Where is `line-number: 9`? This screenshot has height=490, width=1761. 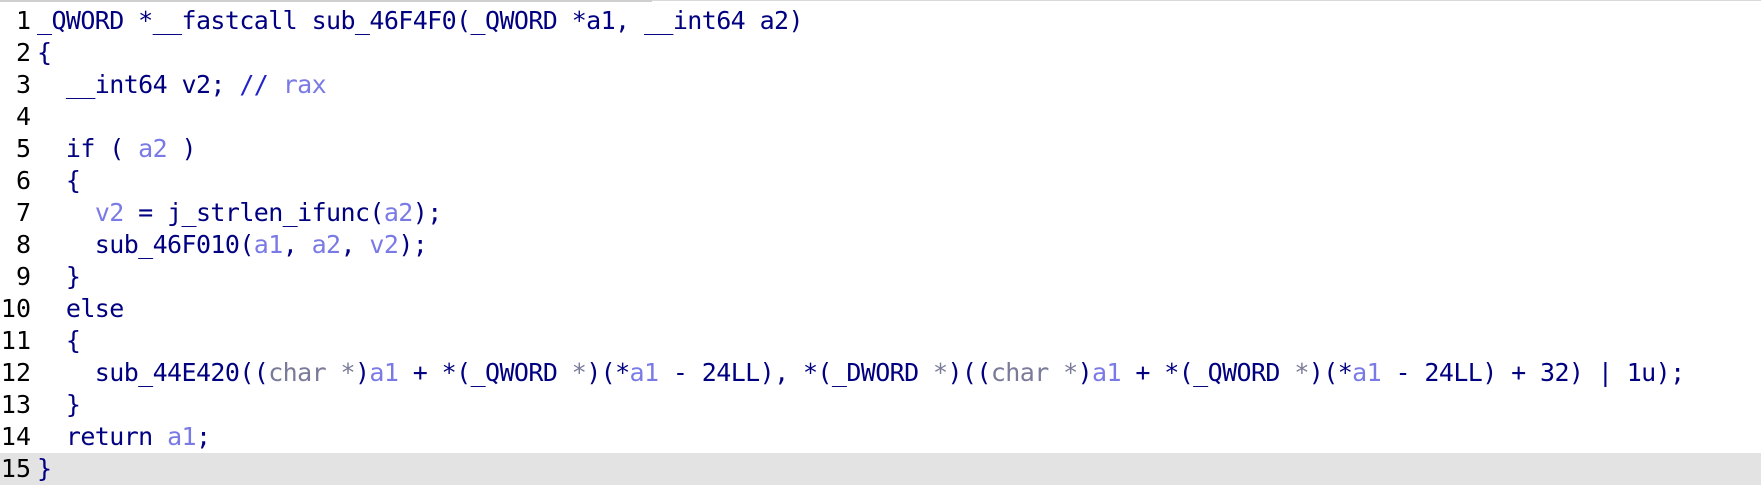 line-number: 9 is located at coordinates (23, 276).